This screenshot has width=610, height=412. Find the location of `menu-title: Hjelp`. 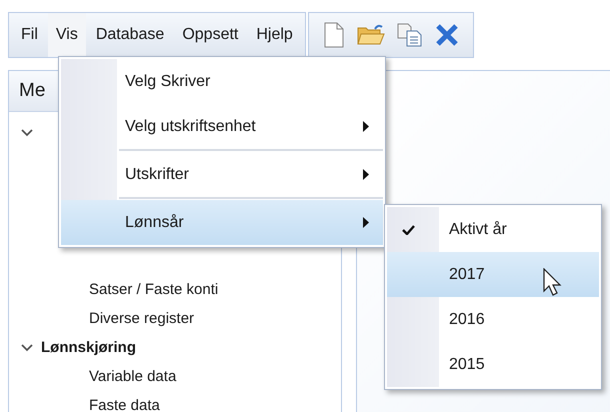

menu-title: Hjelp is located at coordinates (274, 35).